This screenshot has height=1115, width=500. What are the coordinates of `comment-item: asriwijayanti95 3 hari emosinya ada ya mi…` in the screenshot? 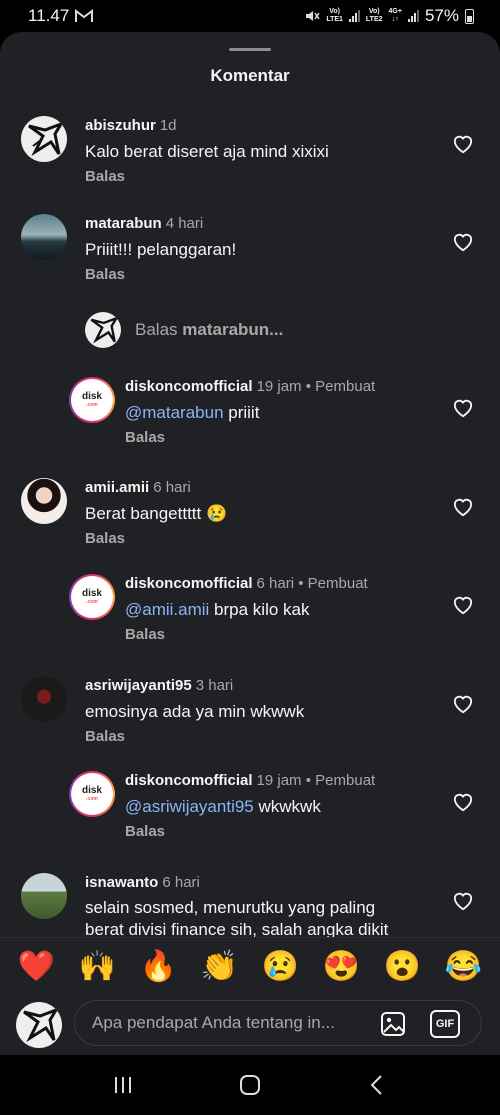 It's located at (162, 710).